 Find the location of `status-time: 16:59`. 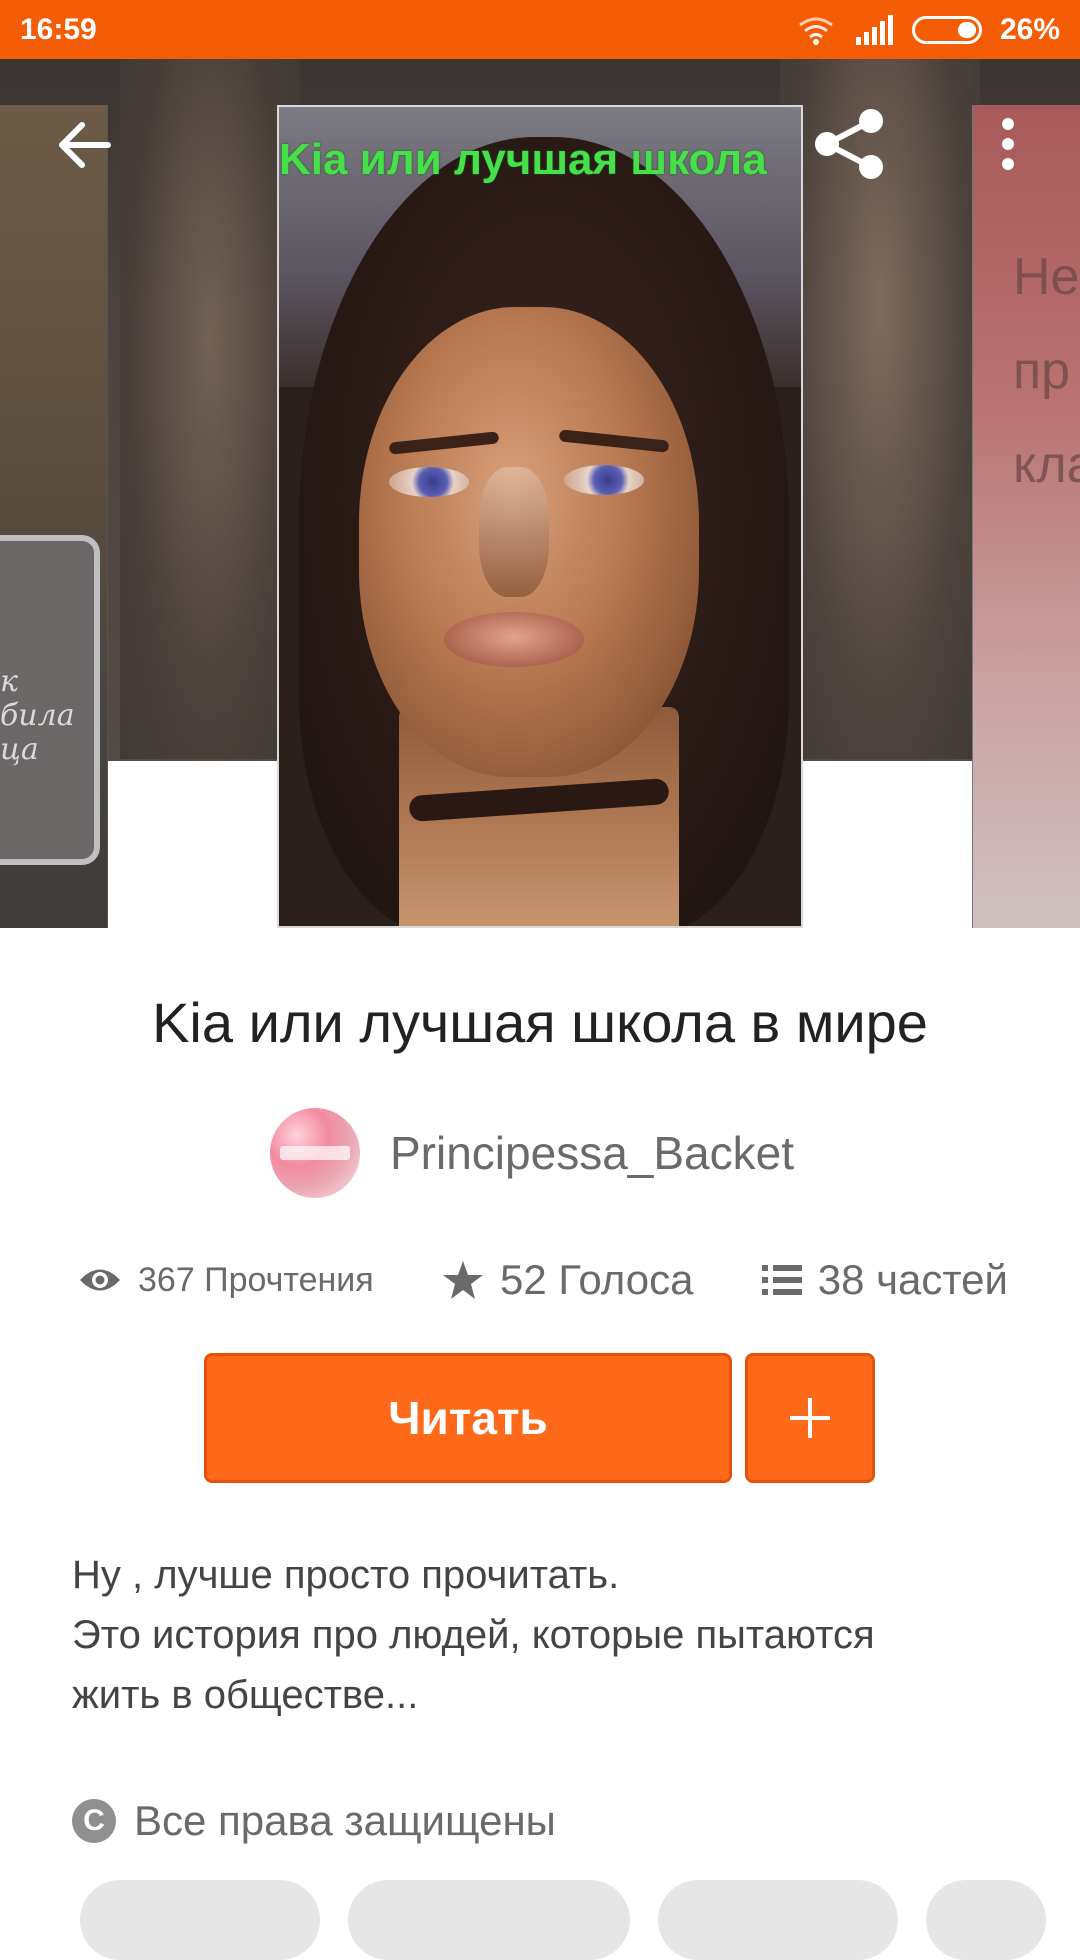

status-time: 16:59 is located at coordinates (58, 29).